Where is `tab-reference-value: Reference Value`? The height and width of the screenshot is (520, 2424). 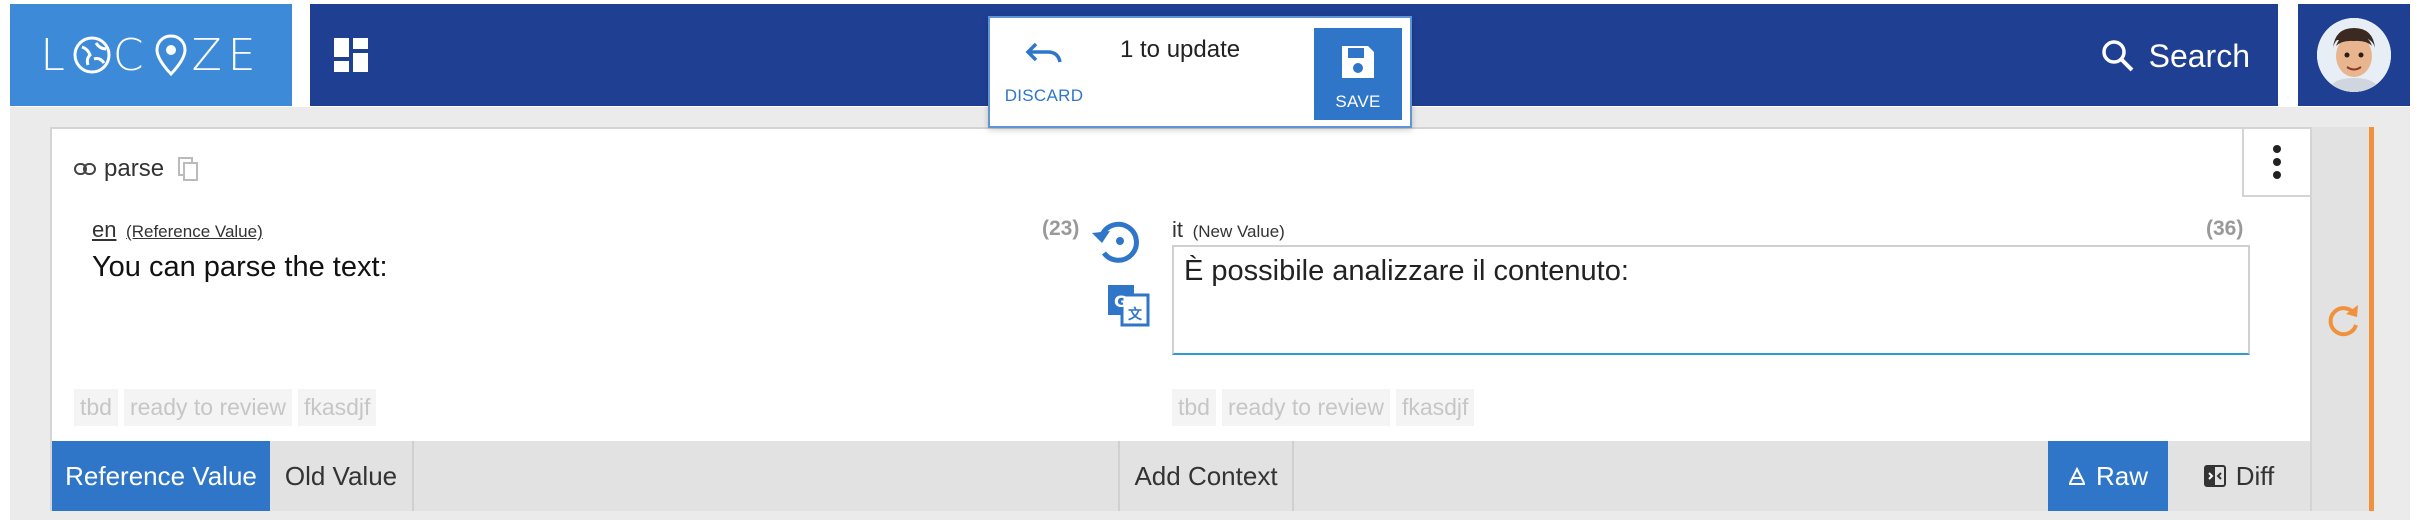 tab-reference-value: Reference Value is located at coordinates (161, 476).